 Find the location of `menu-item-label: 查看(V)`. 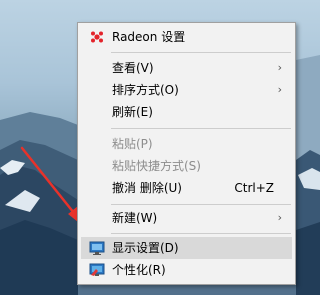

menu-item-label: 查看(V) is located at coordinates (133, 68).